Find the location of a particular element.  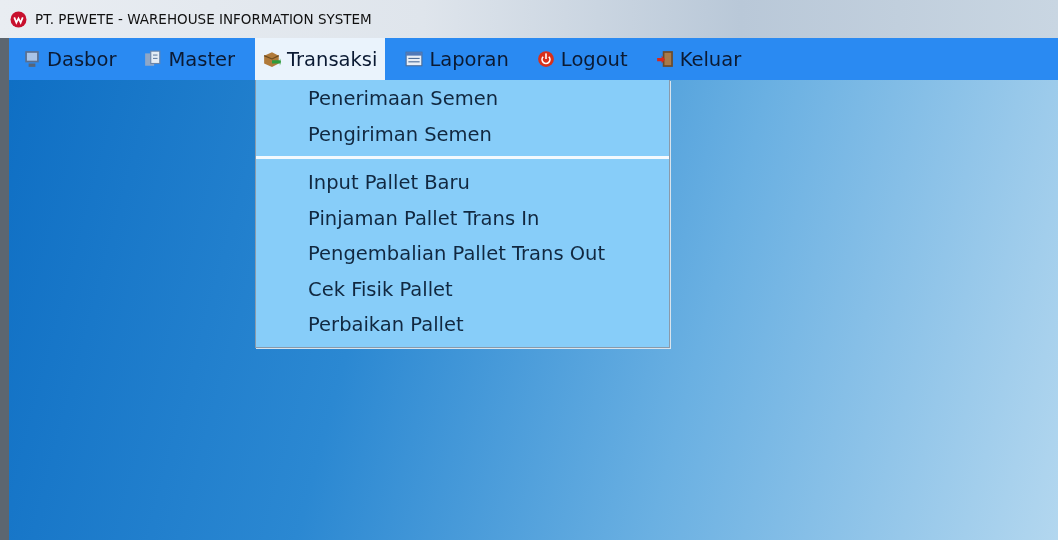

menu-item: Logout is located at coordinates (582, 59).